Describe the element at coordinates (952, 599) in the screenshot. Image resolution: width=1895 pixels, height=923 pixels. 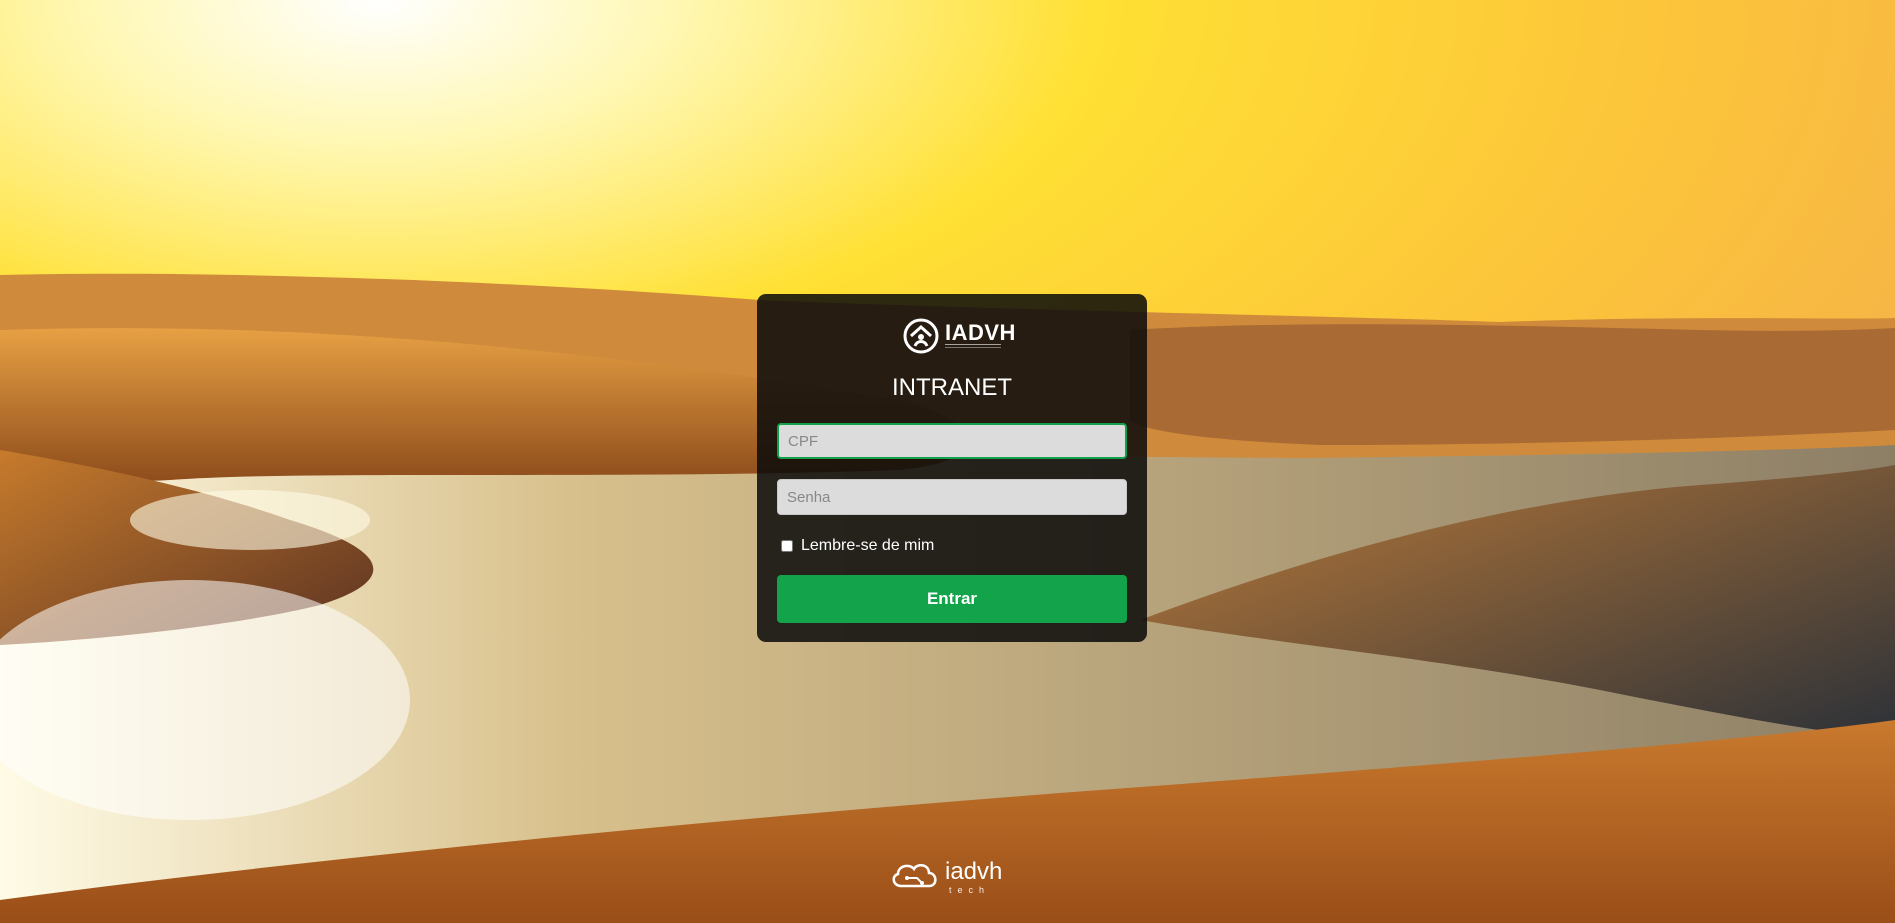
I see `login-button: Entrar` at that location.